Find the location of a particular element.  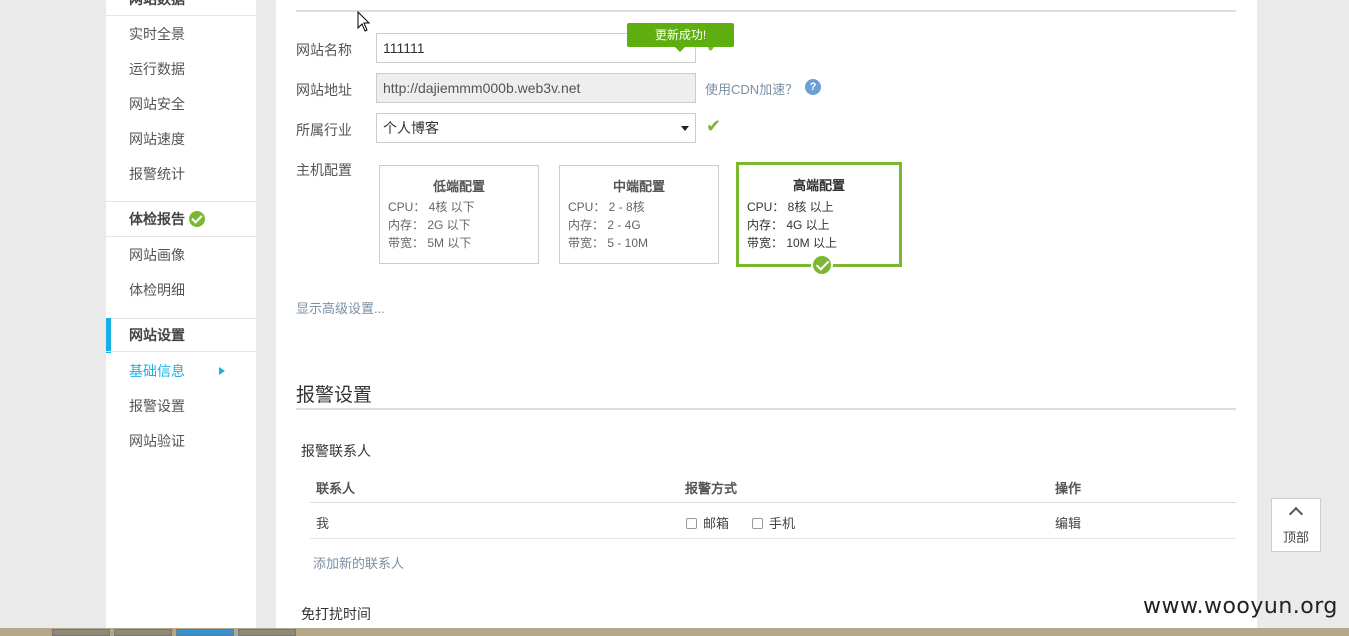

card-cpu: CPU： 4核 以下 is located at coordinates (431, 207).